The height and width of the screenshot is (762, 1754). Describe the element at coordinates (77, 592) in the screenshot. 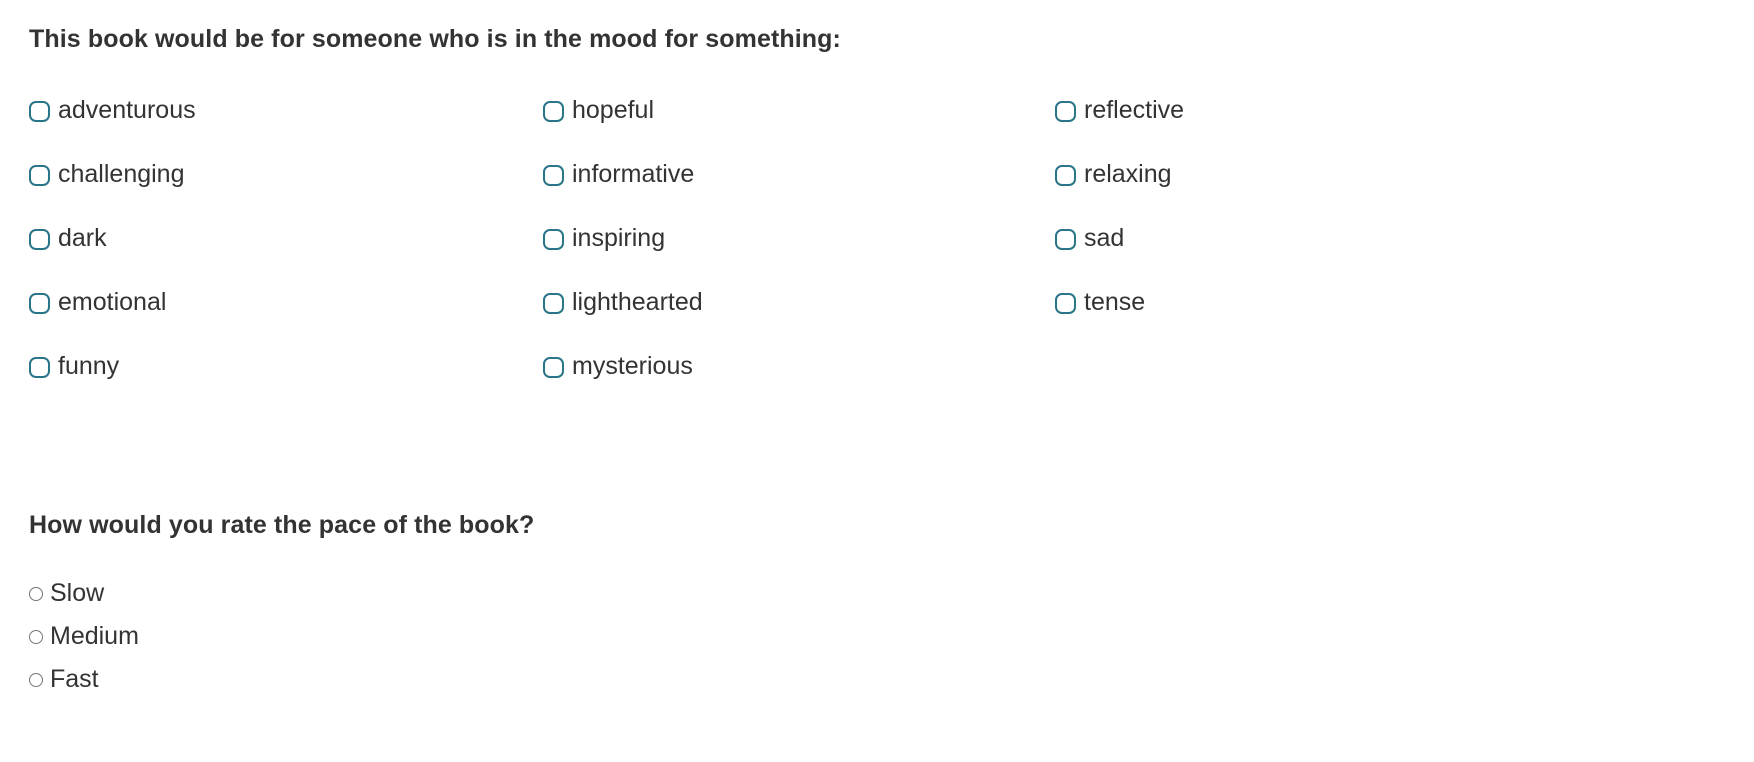

I see `radio-label: Slow` at that location.